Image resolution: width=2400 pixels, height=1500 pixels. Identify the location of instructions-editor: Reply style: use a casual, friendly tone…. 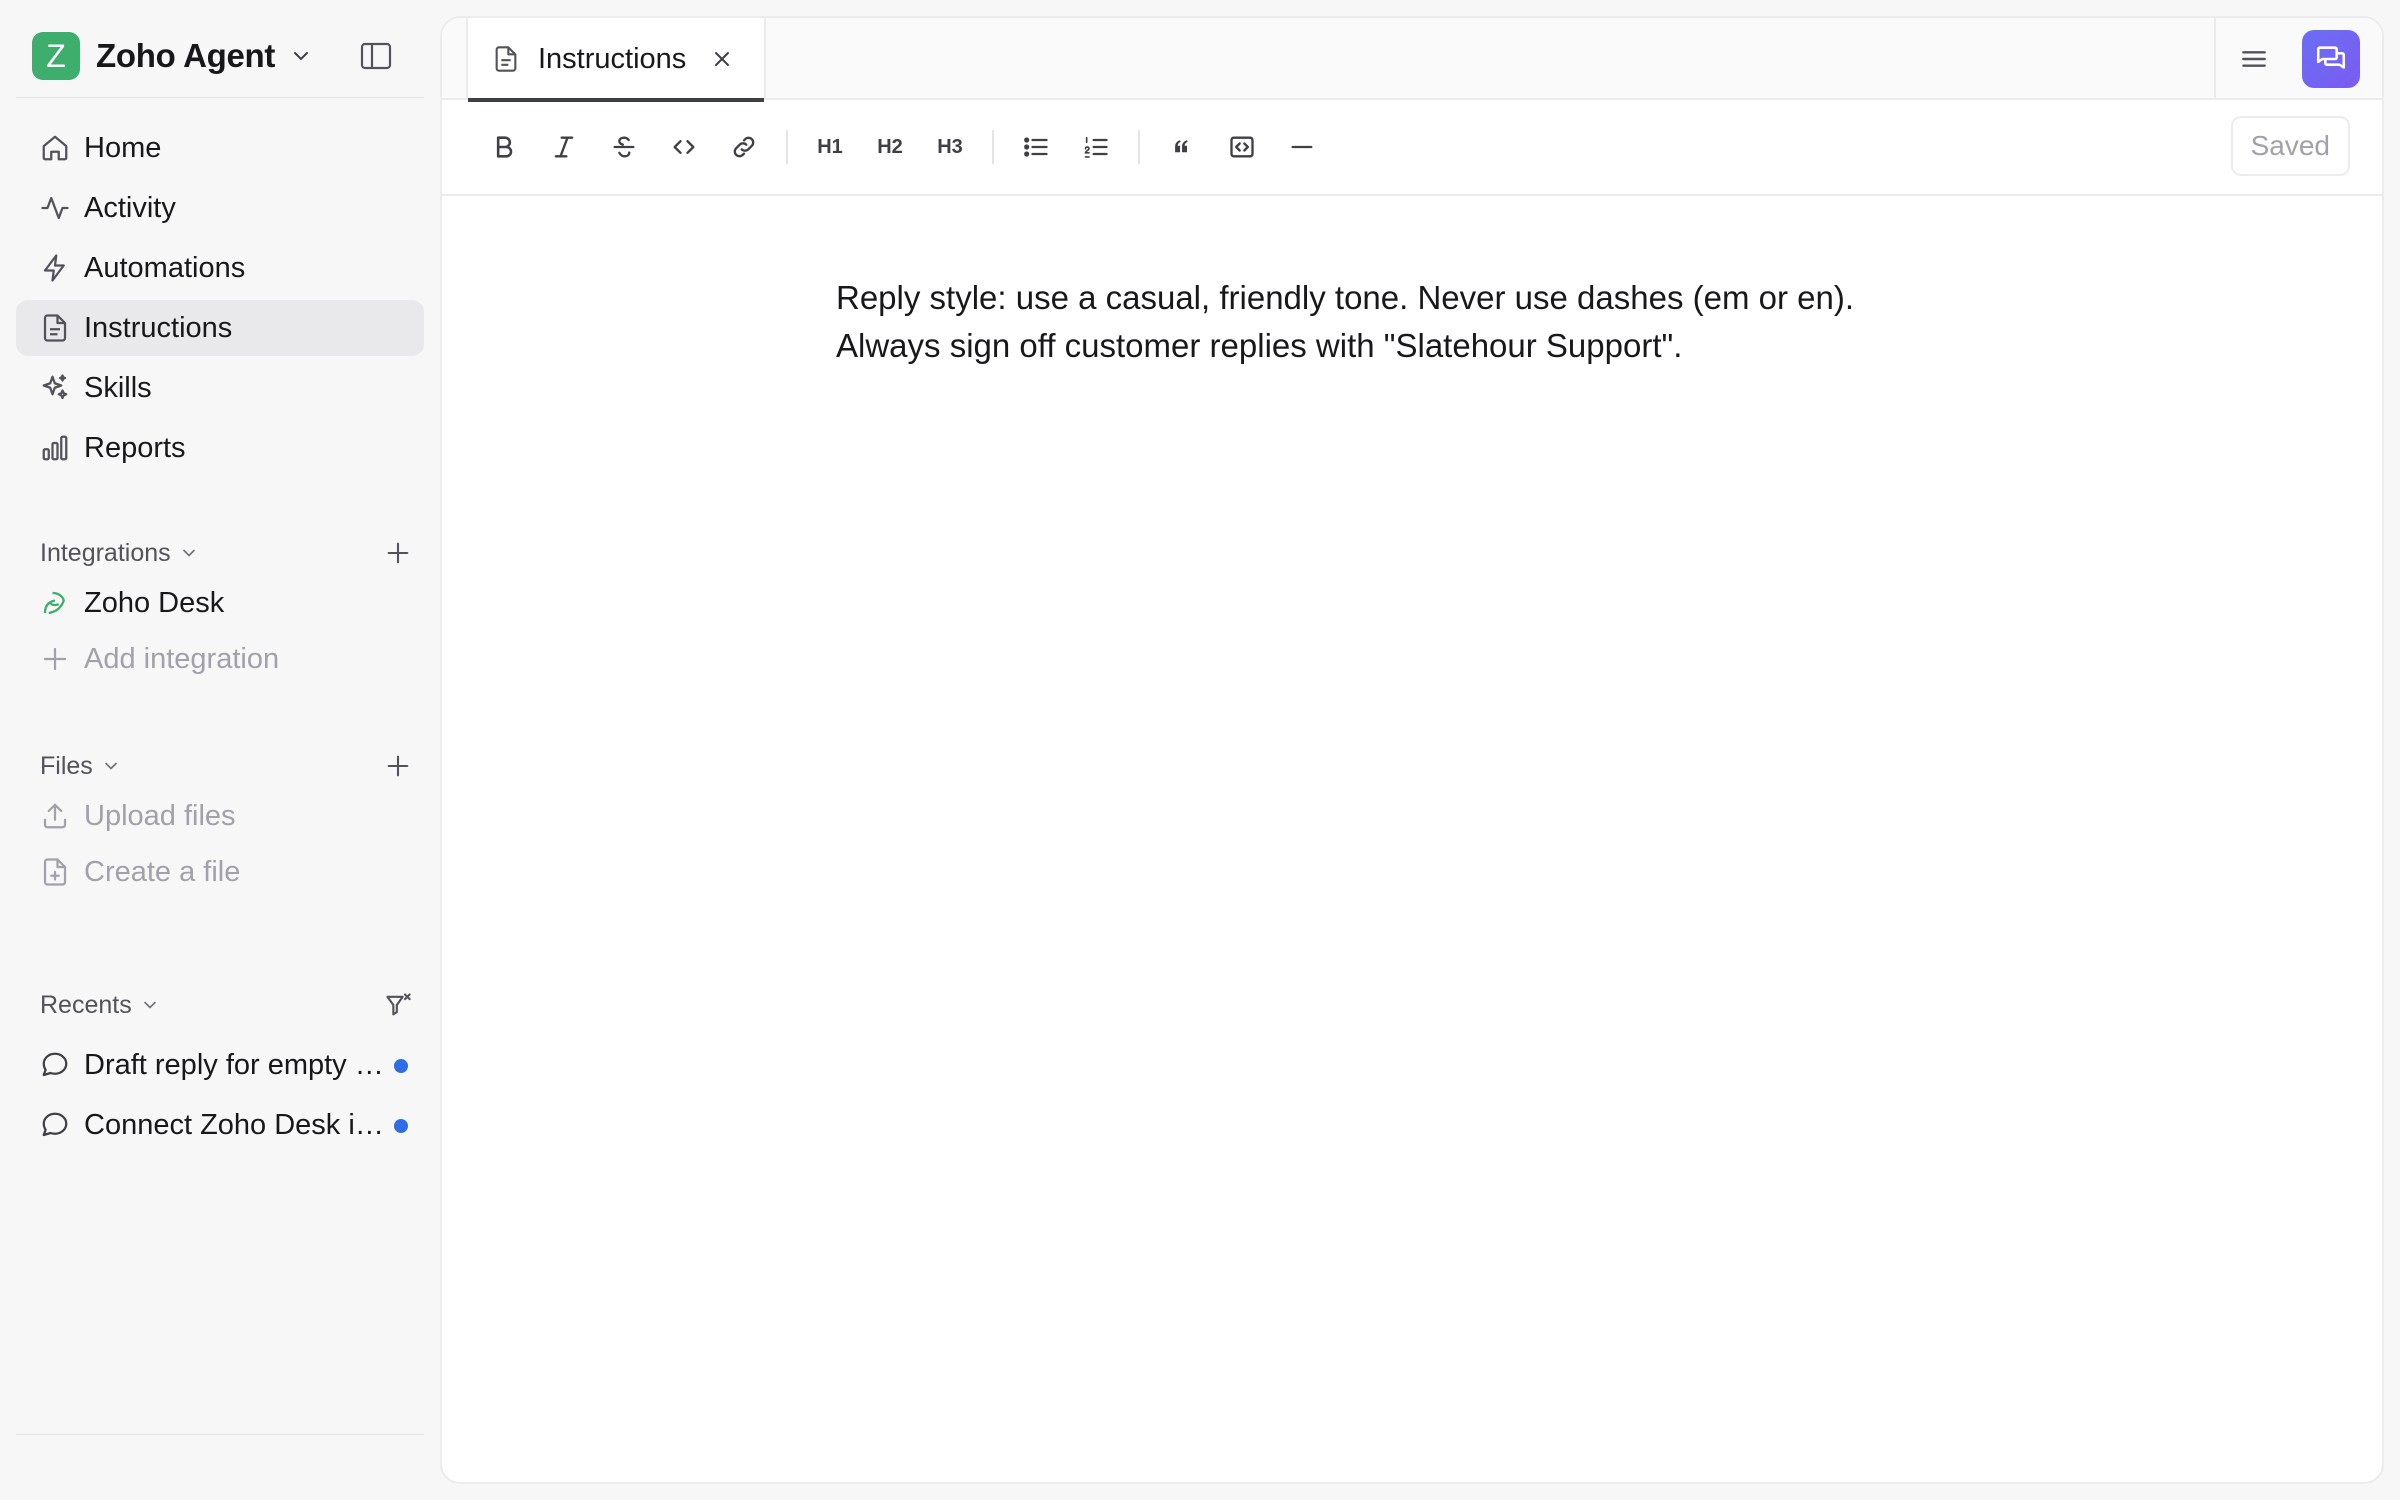
(1391, 322).